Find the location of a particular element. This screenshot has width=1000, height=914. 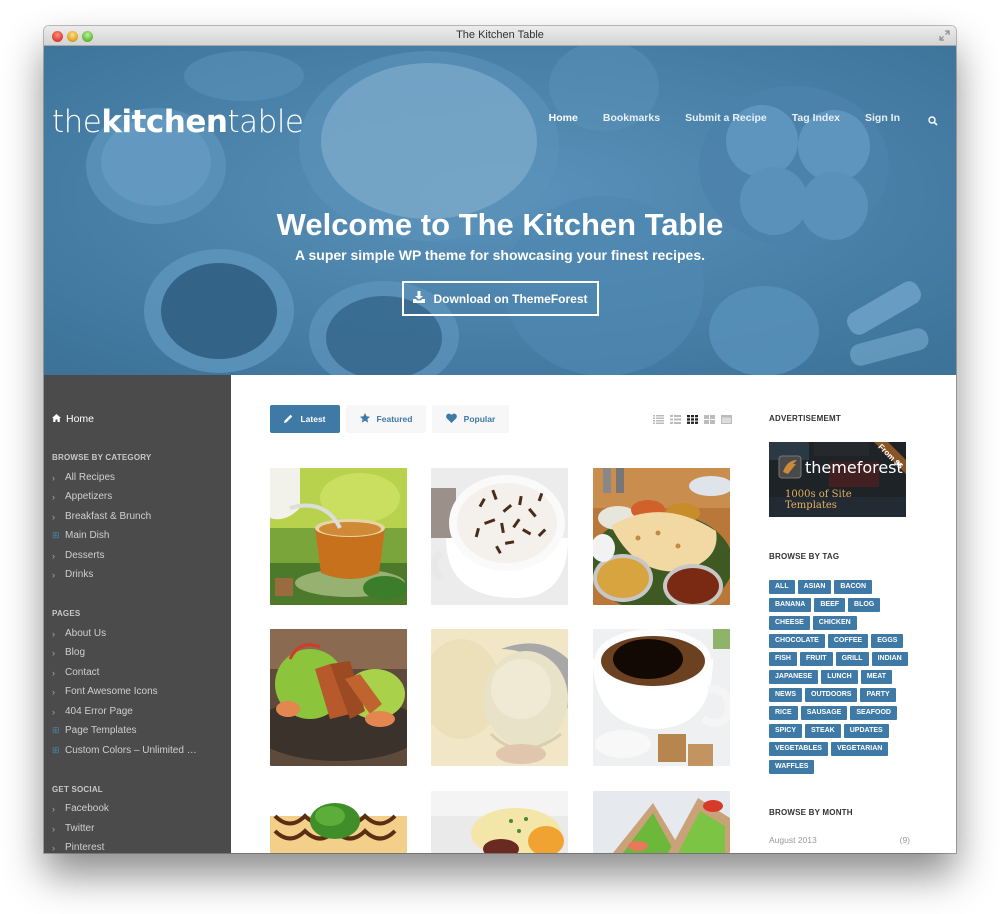

sidebar-item-about-us: › About Us is located at coordinates (79, 633).